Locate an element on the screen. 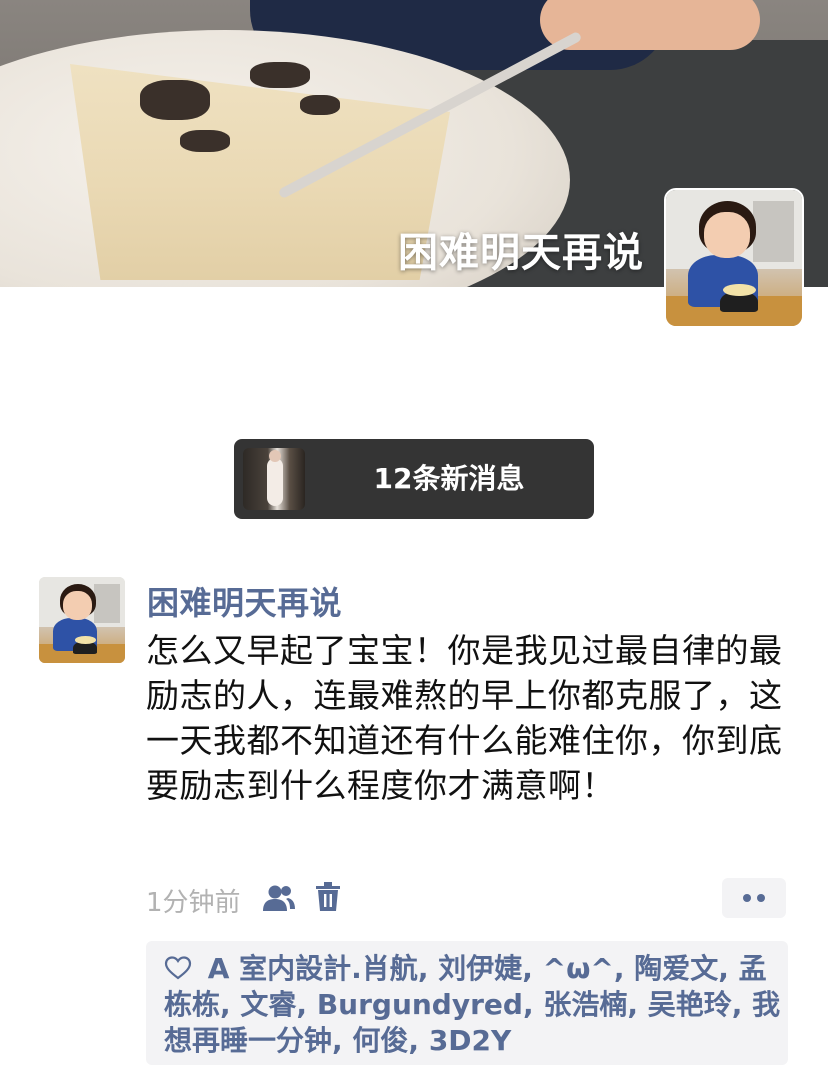 Image resolution: width=828 pixels, height=1083 pixels. profile-avatar is located at coordinates (734, 258).